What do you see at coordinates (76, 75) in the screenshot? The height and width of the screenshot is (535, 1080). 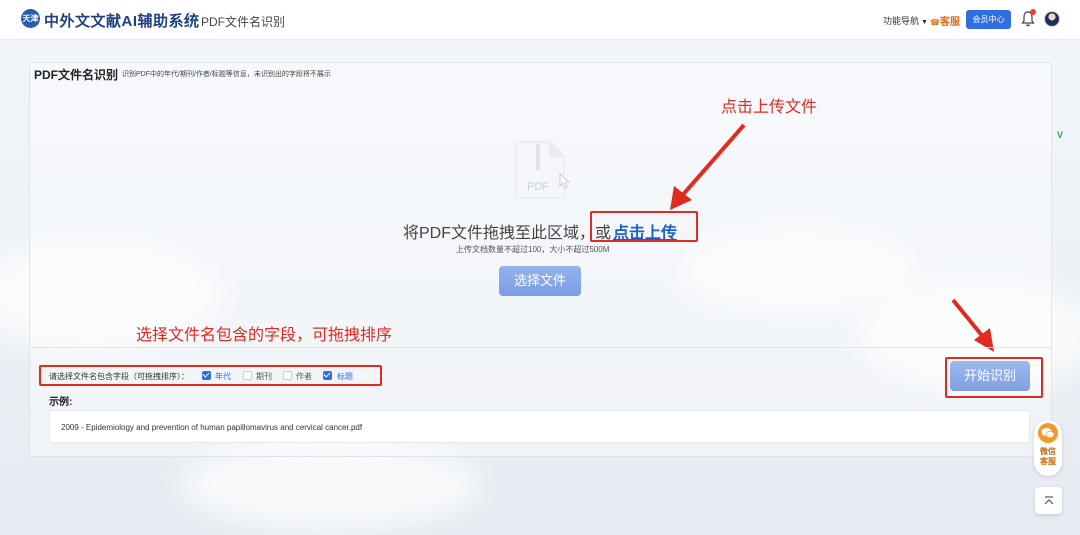 I see `card-title: PDF文件名识别` at bounding box center [76, 75].